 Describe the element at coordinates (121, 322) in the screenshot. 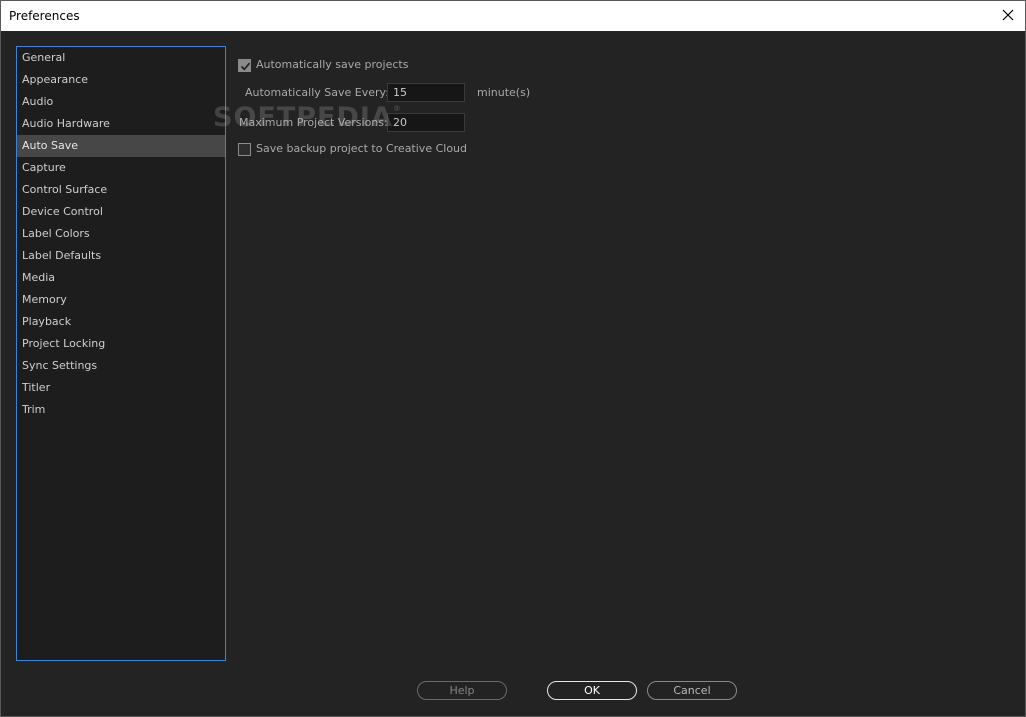

I see `sidebar-item-playback: Playback` at that location.